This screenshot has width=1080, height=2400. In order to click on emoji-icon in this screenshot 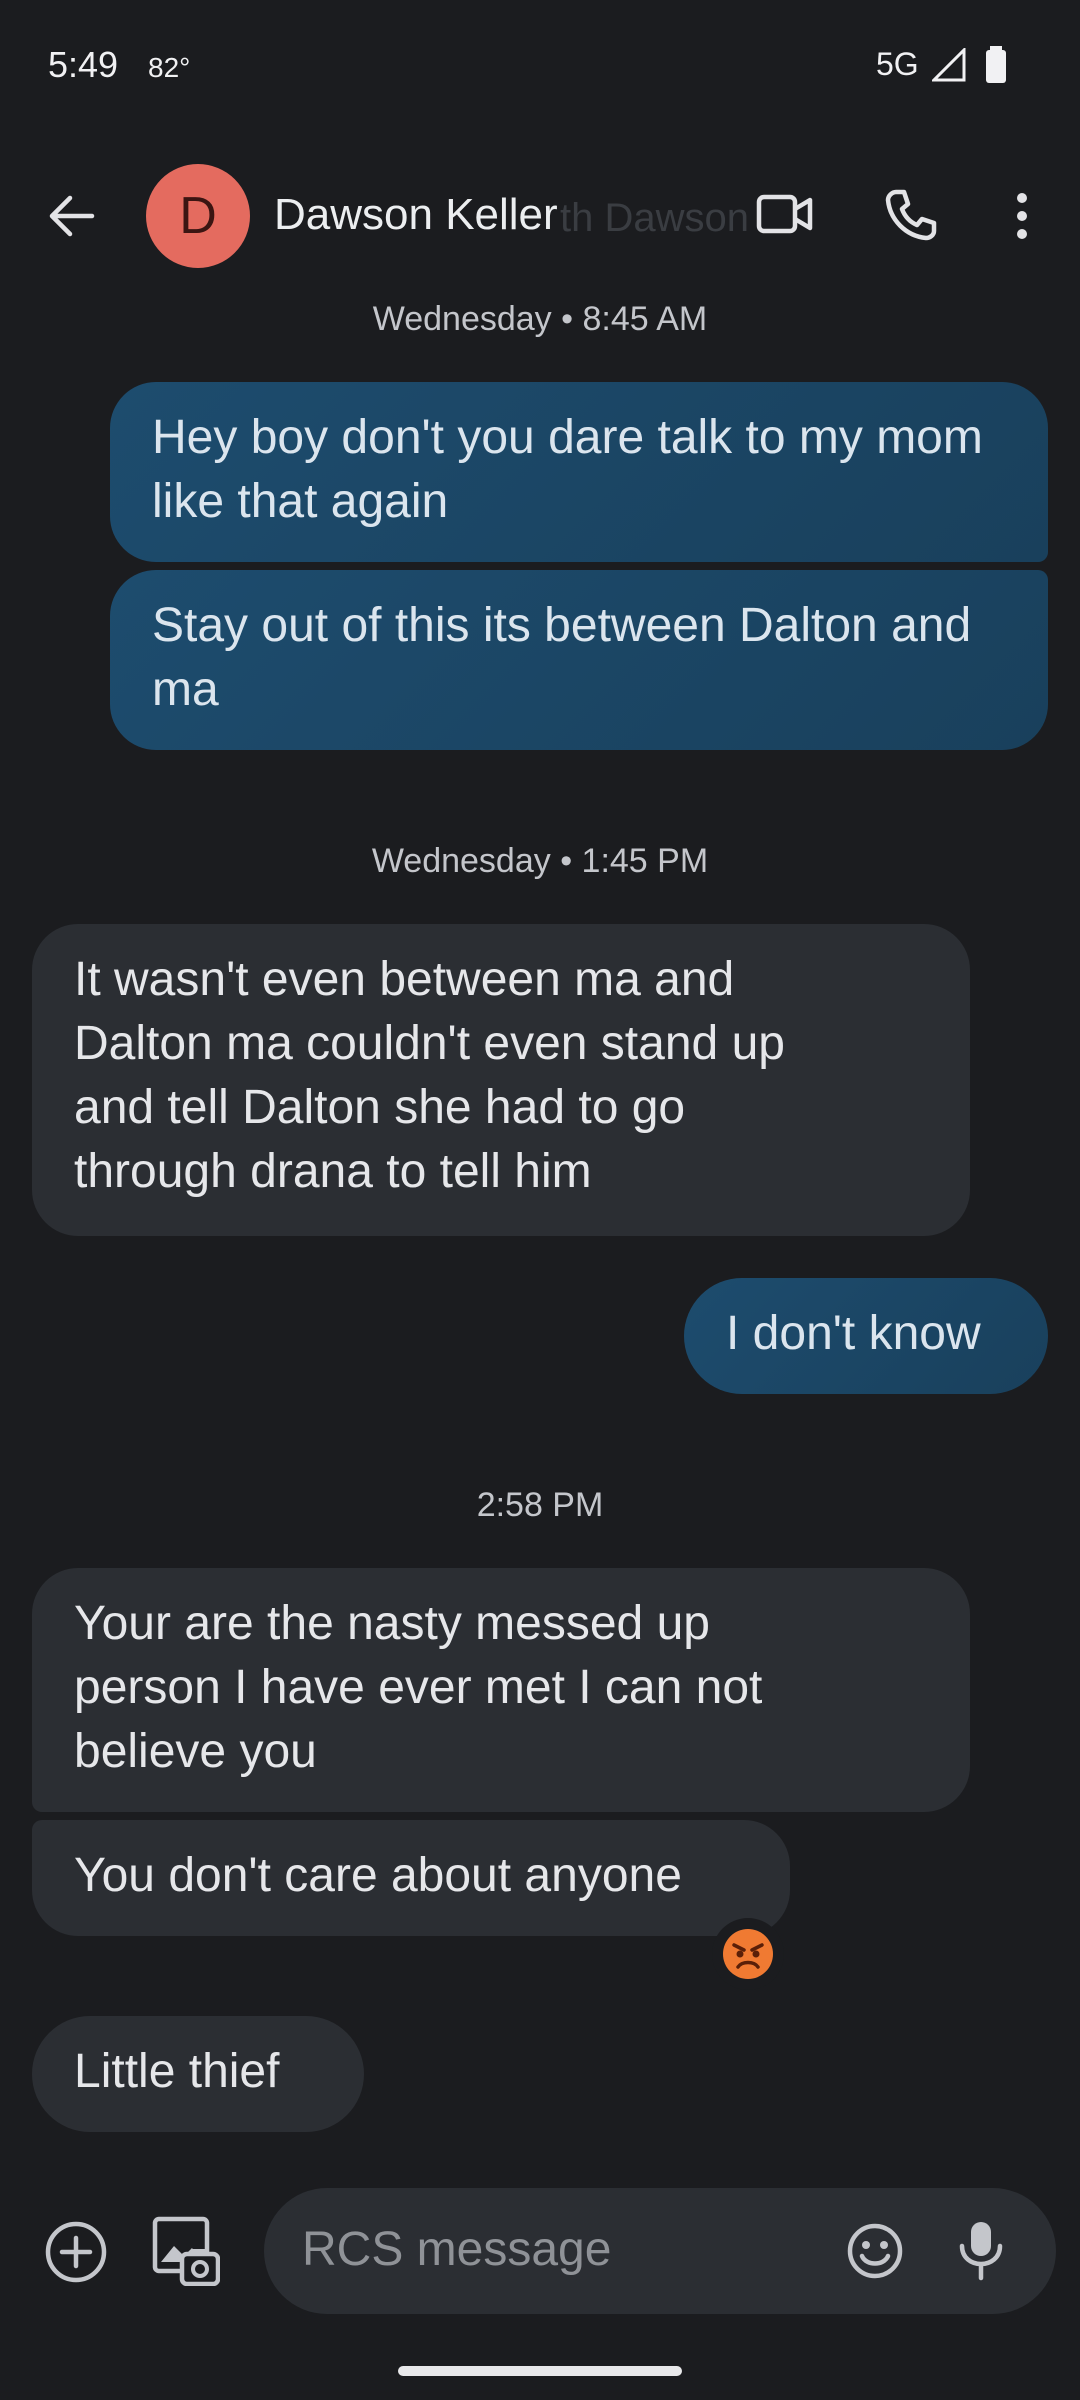, I will do `click(875, 2251)`.